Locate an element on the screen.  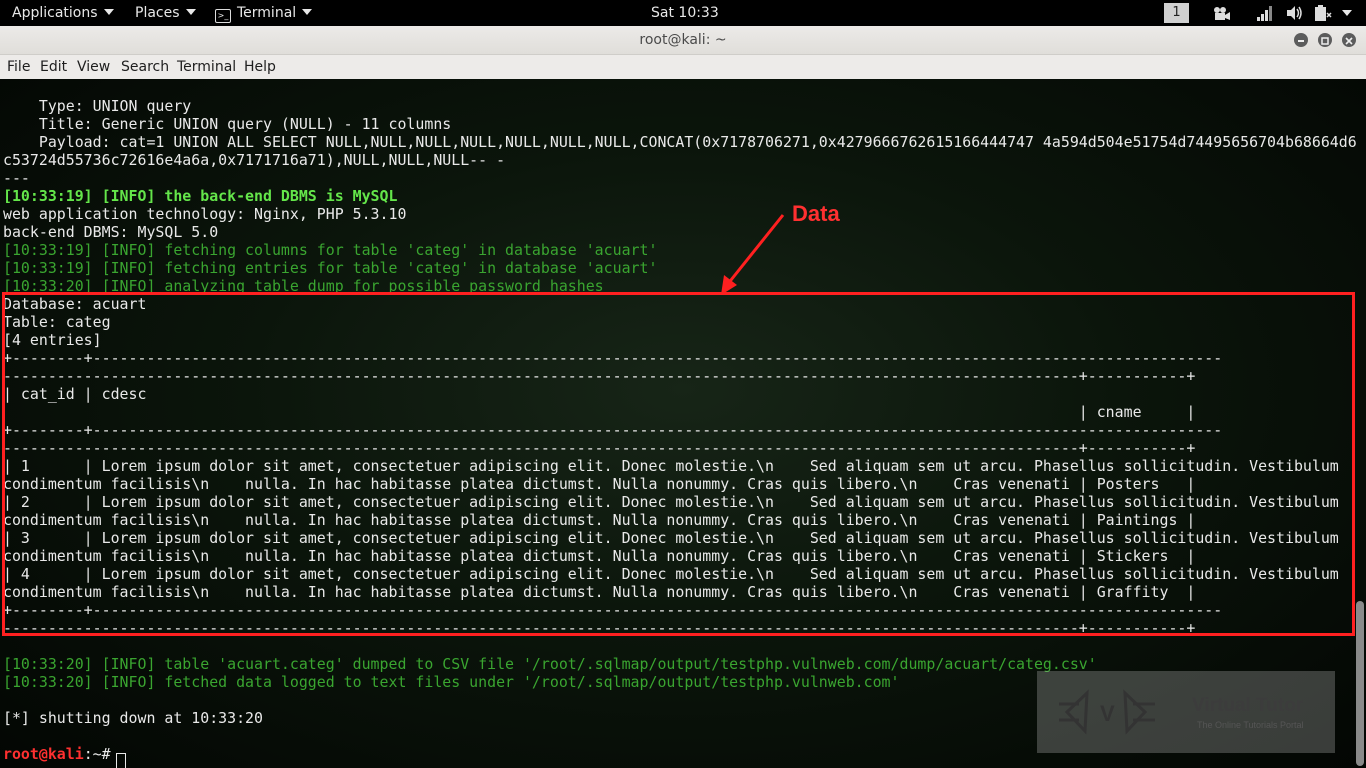
virtual-tutor-logo-icon: V is located at coordinates (1107, 712).